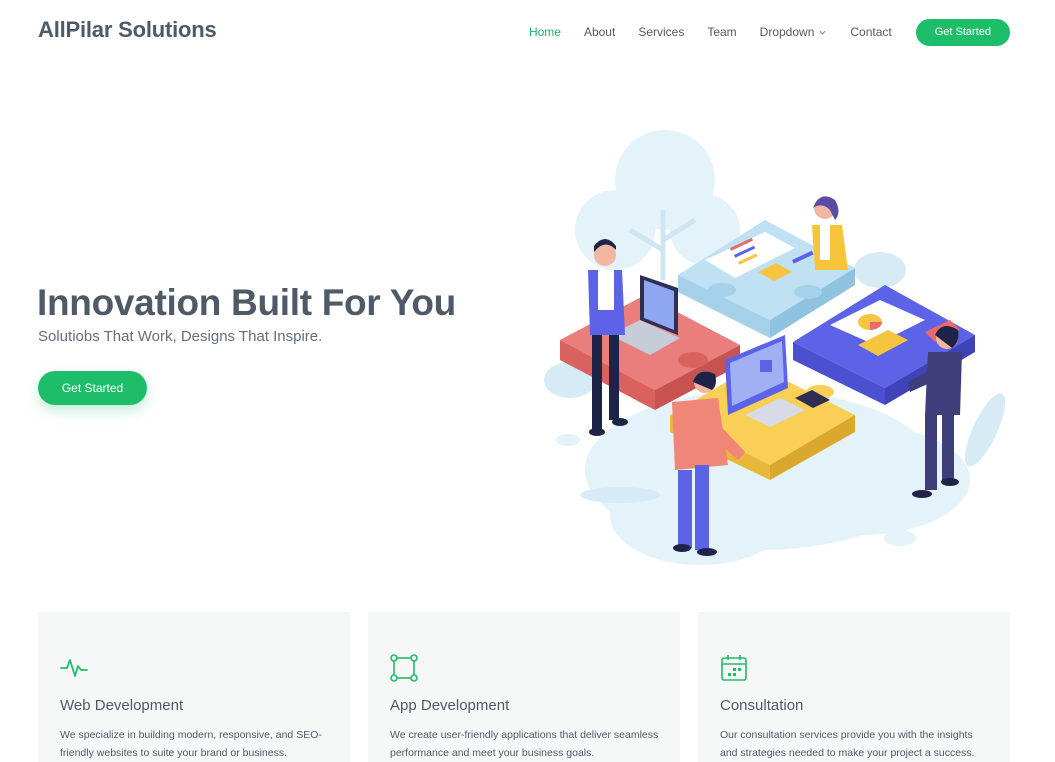  I want to click on nav-dropdown-label: Dropdown, so click(787, 32).